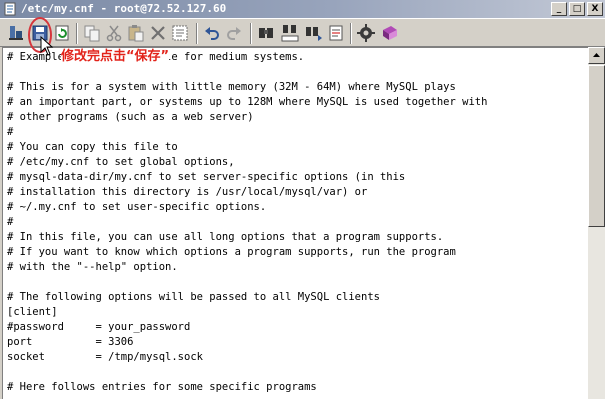  I want to click on reload-button, so click(62, 33).